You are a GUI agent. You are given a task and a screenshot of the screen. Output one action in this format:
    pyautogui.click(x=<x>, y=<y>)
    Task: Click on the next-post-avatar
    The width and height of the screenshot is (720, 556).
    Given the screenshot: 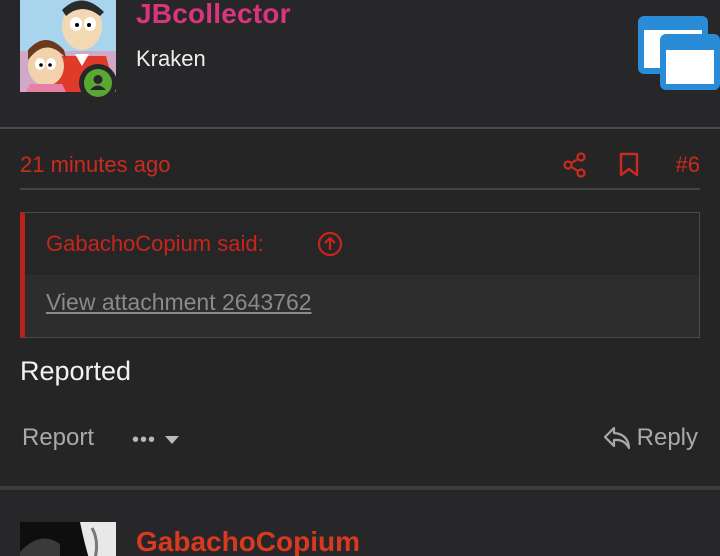 What is the action you would take?
    pyautogui.click(x=68, y=539)
    